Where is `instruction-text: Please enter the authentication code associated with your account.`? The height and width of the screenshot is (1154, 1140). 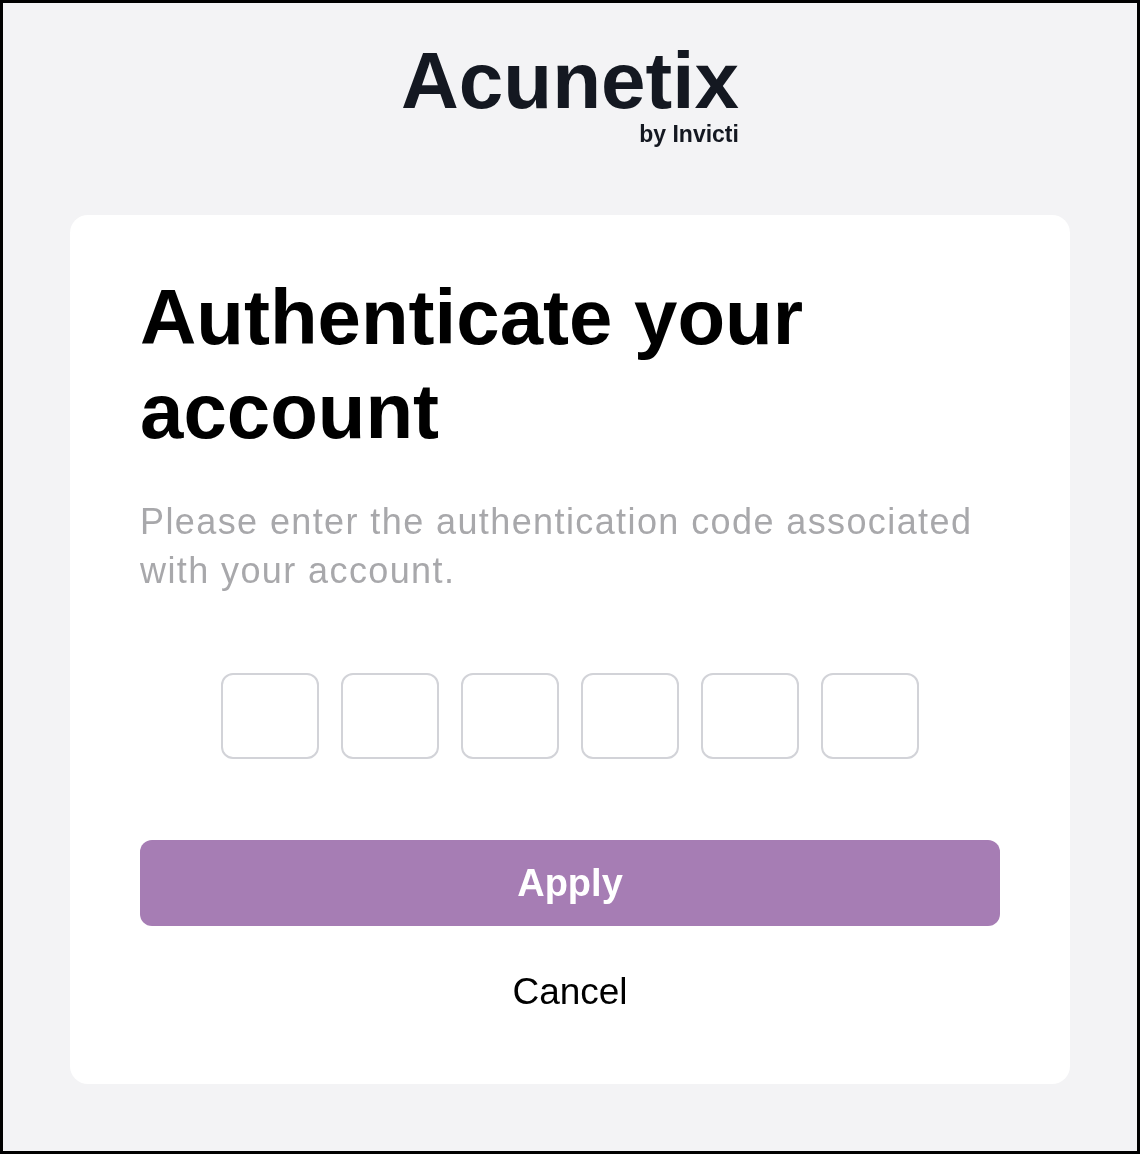 instruction-text: Please enter the authentication code associated with your account. is located at coordinates (557, 546).